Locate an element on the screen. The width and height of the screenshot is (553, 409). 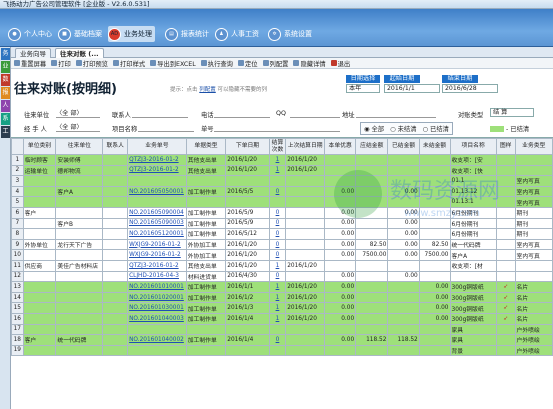
table-cell: NO.201601040003 is located at coordinates (157, 318).